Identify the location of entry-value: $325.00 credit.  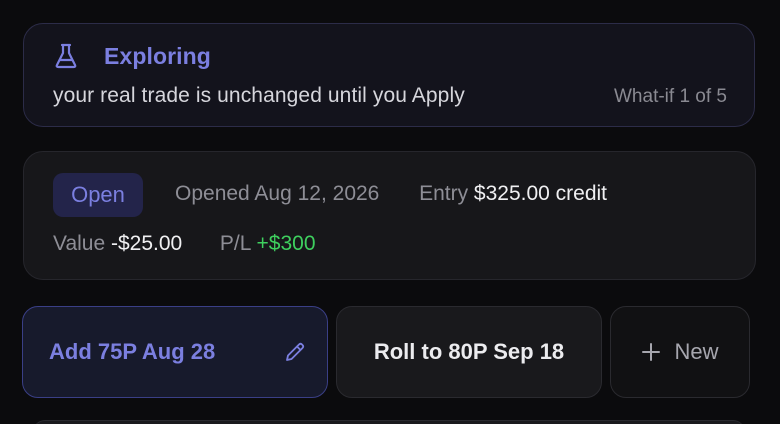
(540, 193).